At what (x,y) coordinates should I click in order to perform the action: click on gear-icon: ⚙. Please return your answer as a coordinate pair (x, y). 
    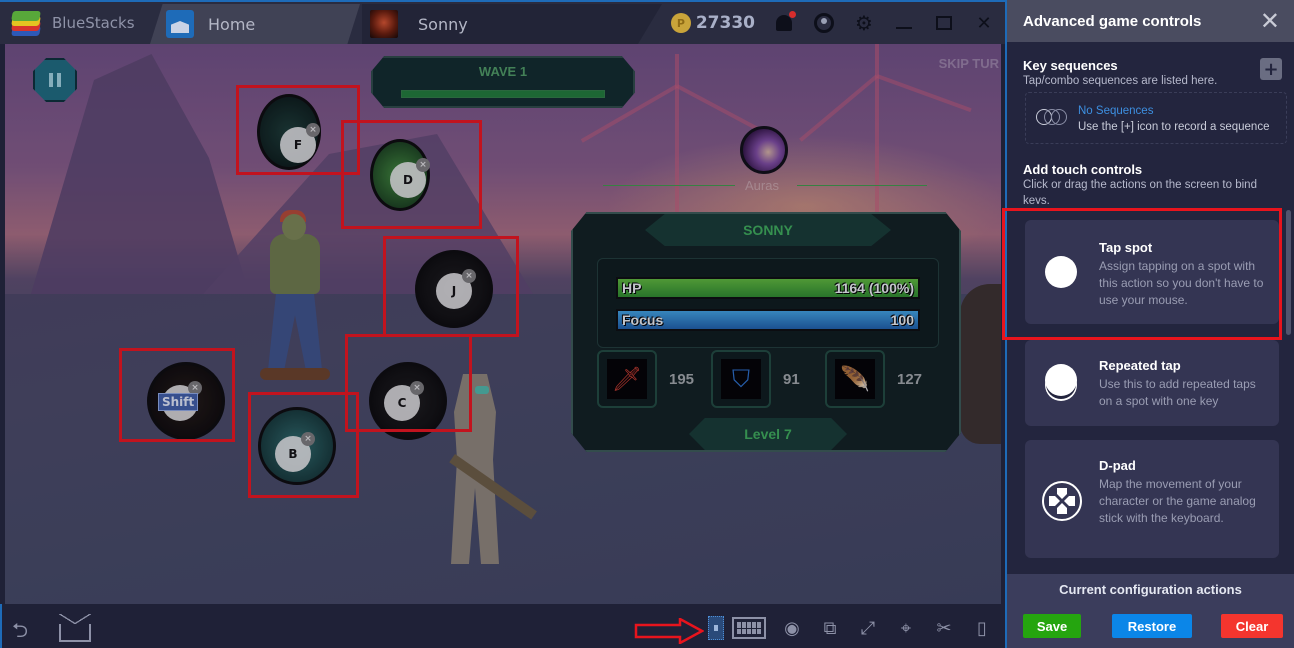
    Looking at the image, I should click on (864, 23).